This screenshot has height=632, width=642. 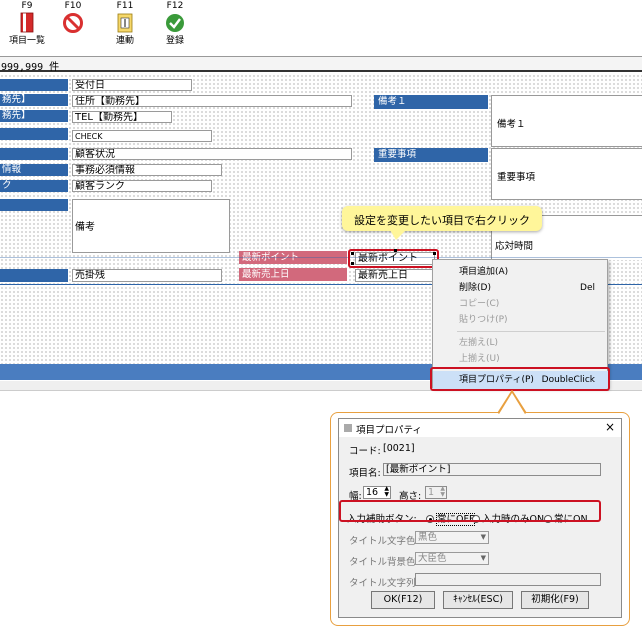 I want to click on no-entry-icon, so click(x=73, y=23).